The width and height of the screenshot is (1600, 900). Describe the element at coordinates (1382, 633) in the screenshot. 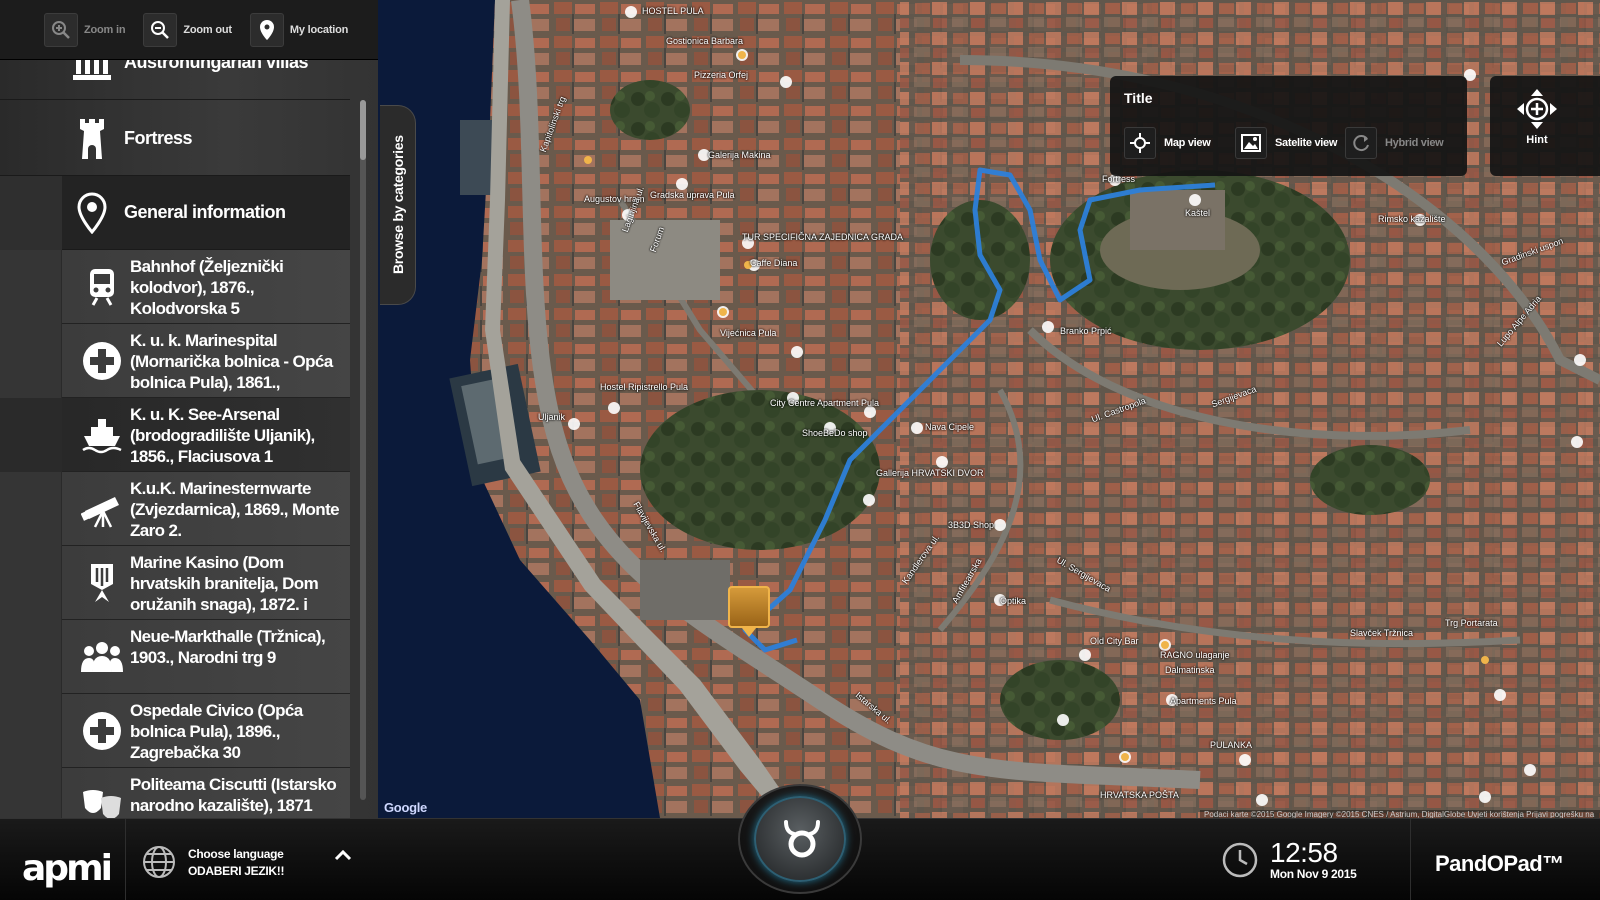

I see `map-label: Slavček Tržnica` at that location.